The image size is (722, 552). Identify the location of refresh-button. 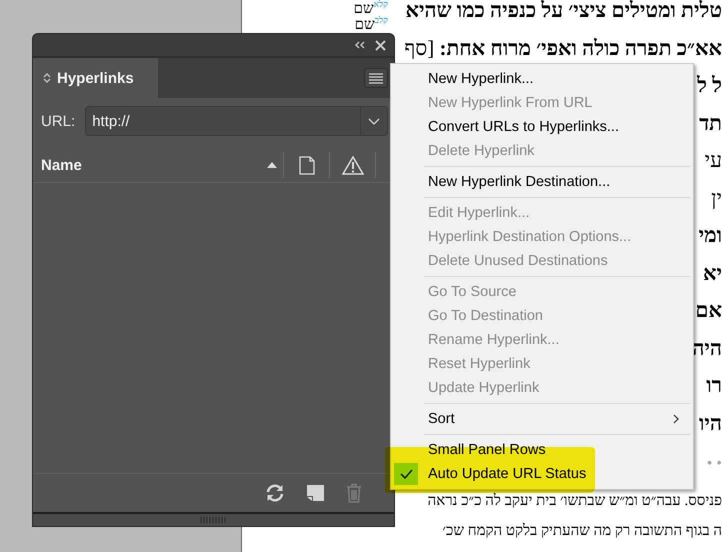
(275, 493).